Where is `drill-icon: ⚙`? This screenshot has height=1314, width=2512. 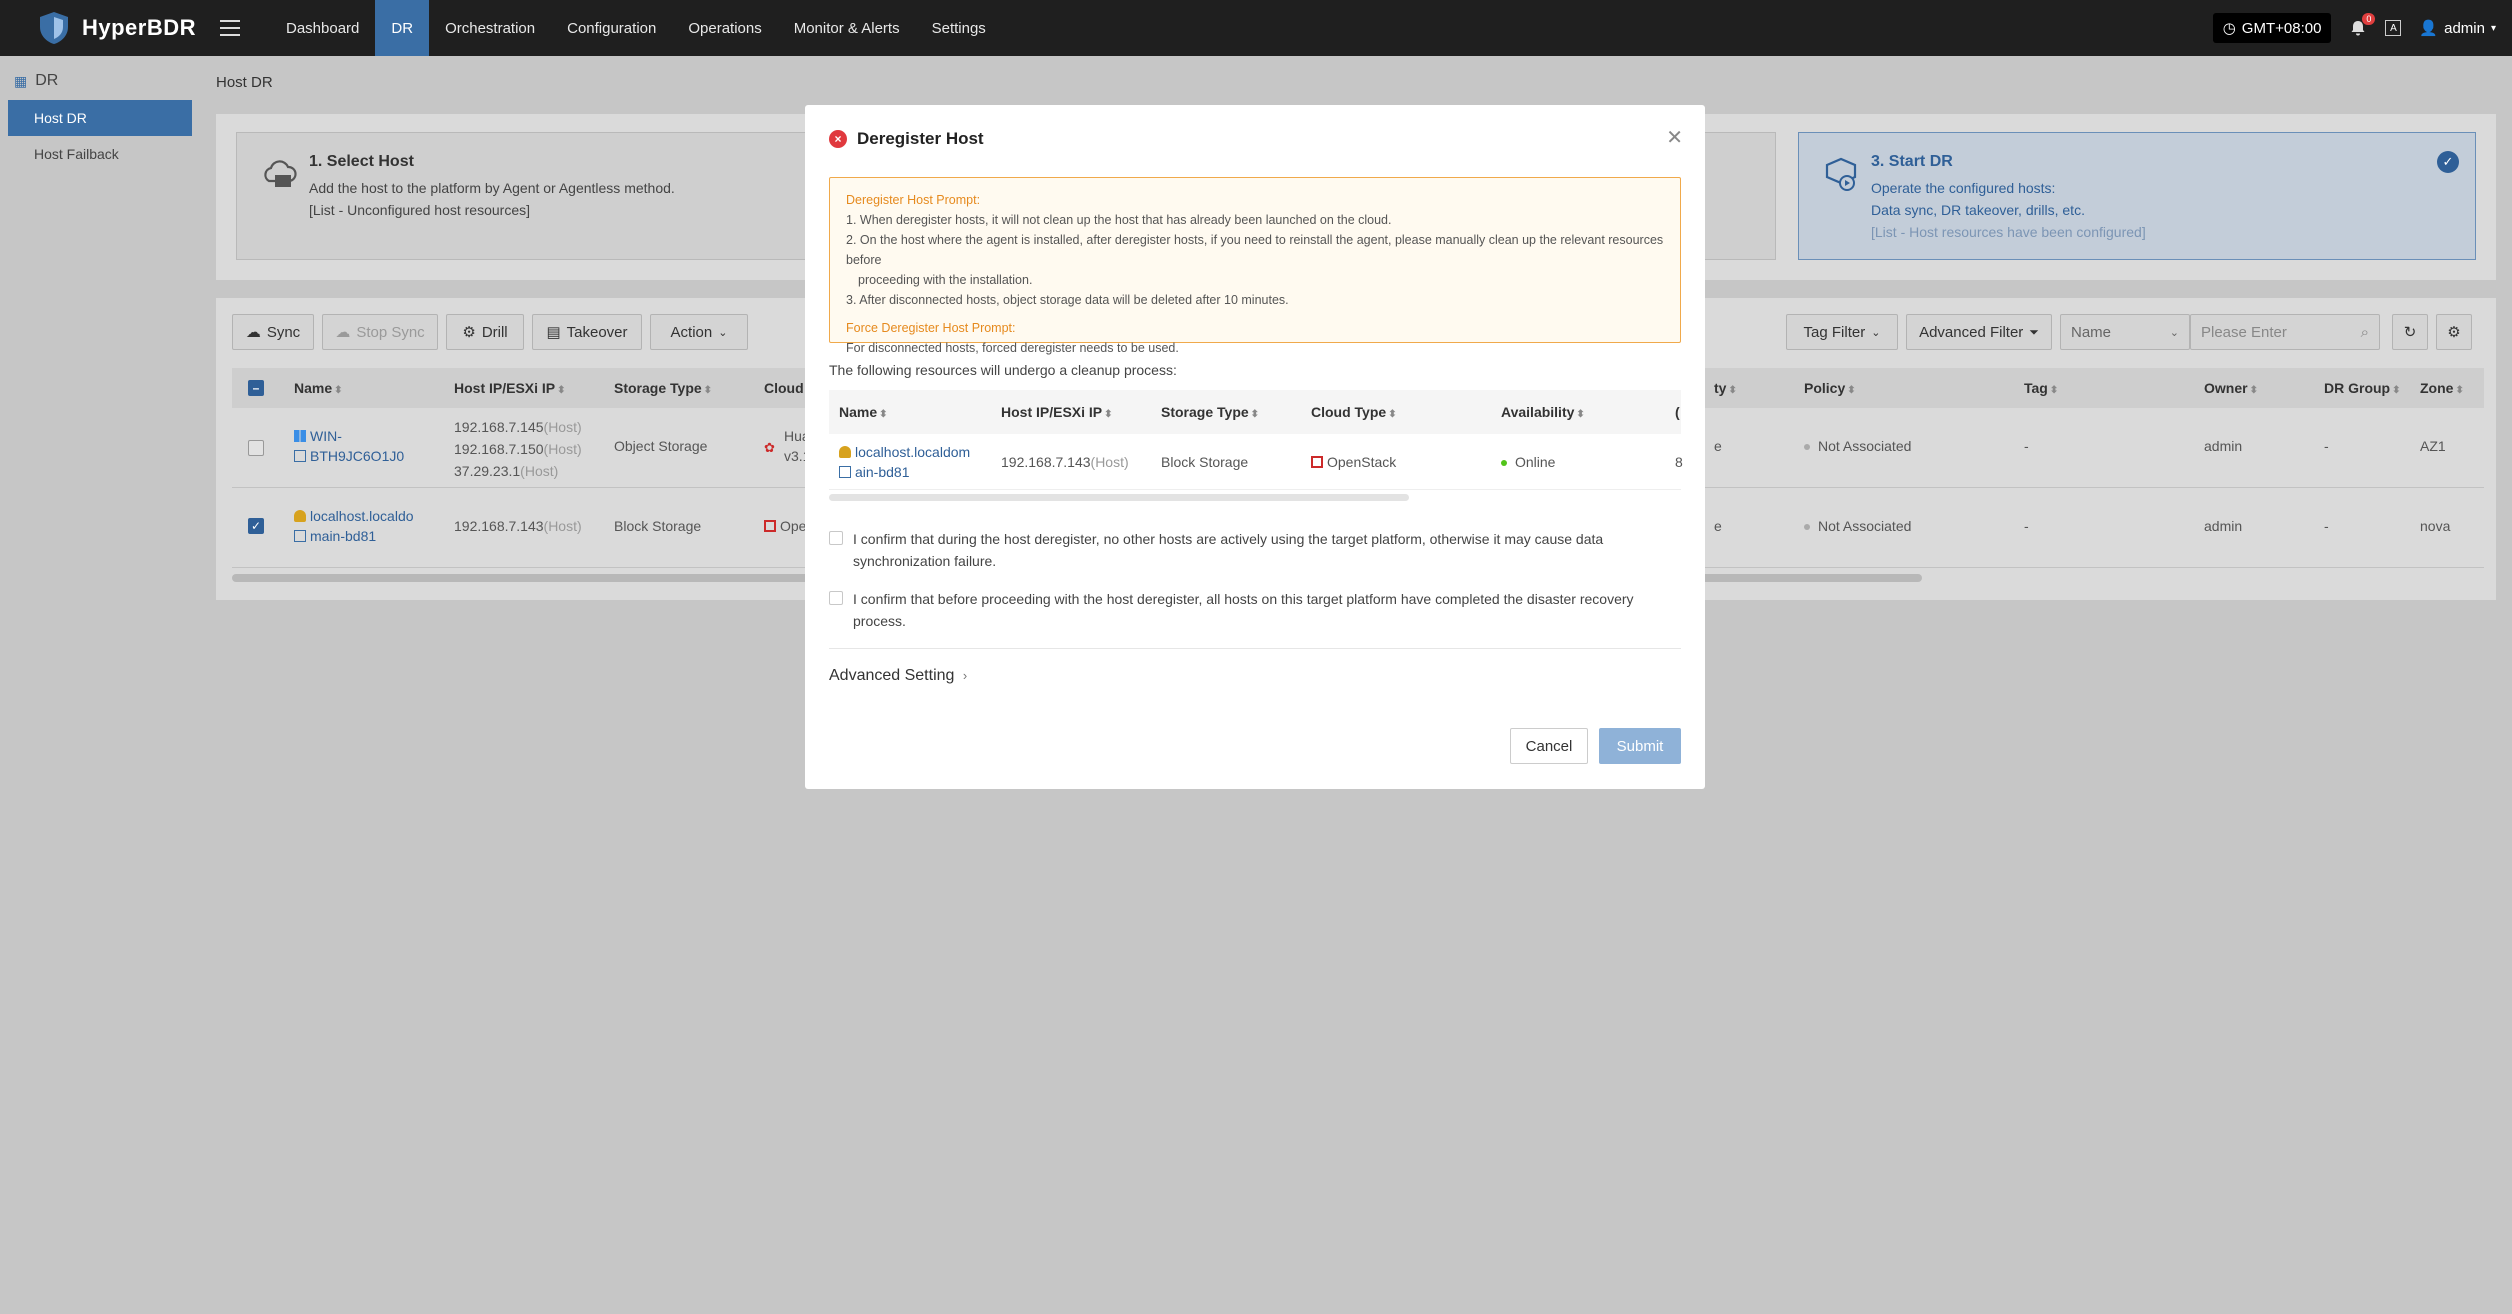
drill-icon: ⚙ is located at coordinates (469, 332).